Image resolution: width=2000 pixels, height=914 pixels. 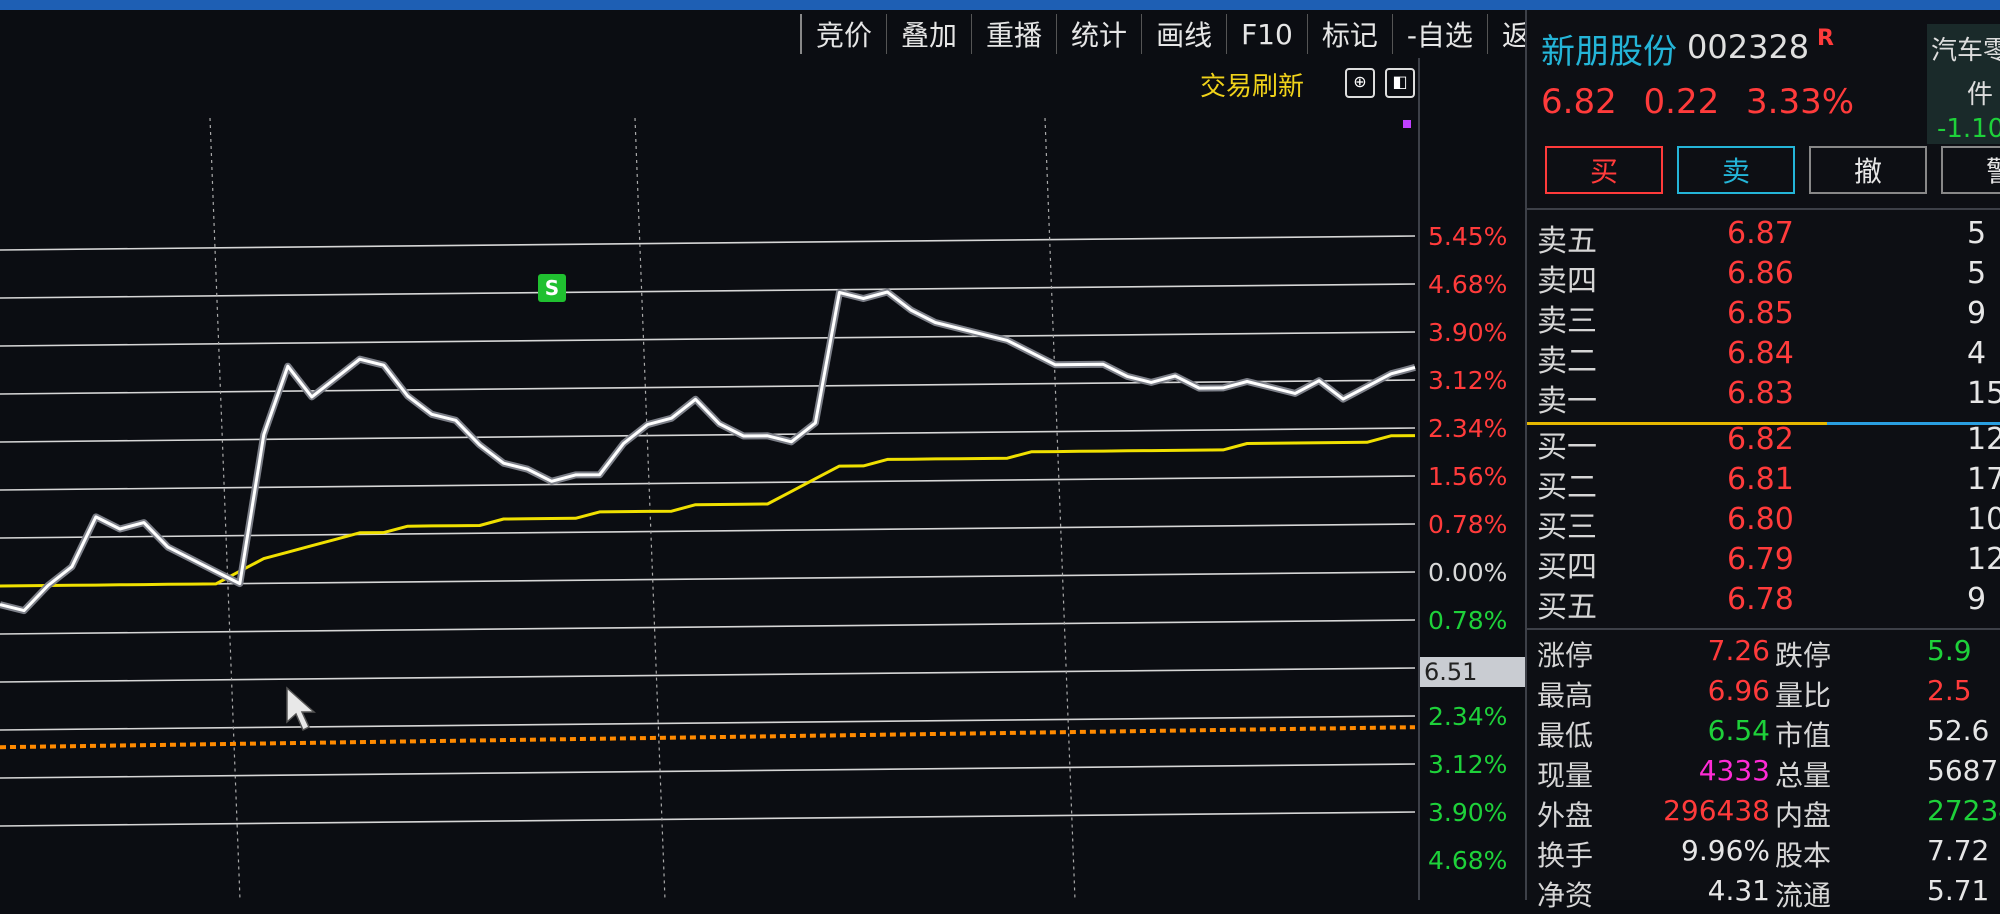 What do you see at coordinates (843, 34) in the screenshot?
I see `tb-auction-button: 竞价` at bounding box center [843, 34].